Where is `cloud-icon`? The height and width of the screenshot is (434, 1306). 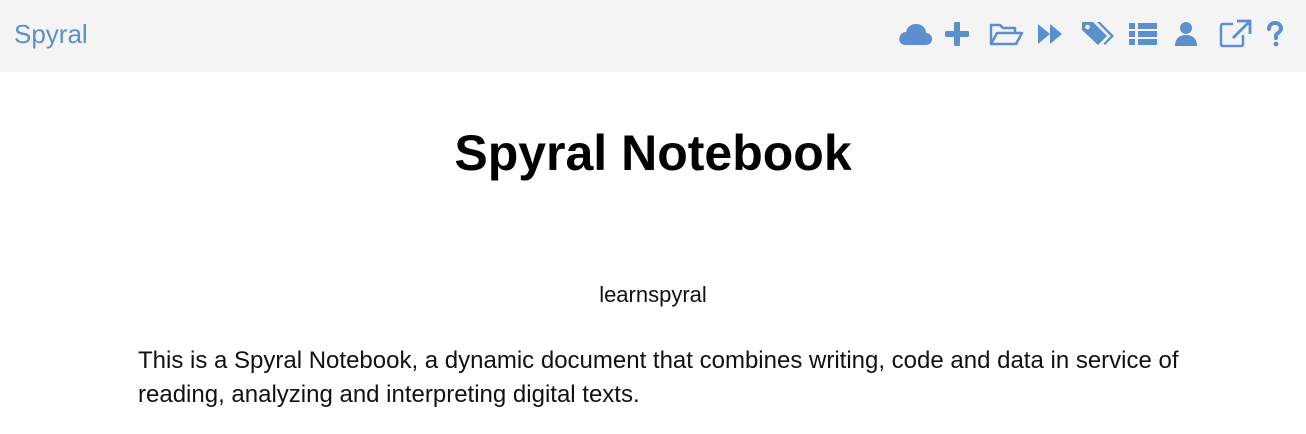 cloud-icon is located at coordinates (915, 34).